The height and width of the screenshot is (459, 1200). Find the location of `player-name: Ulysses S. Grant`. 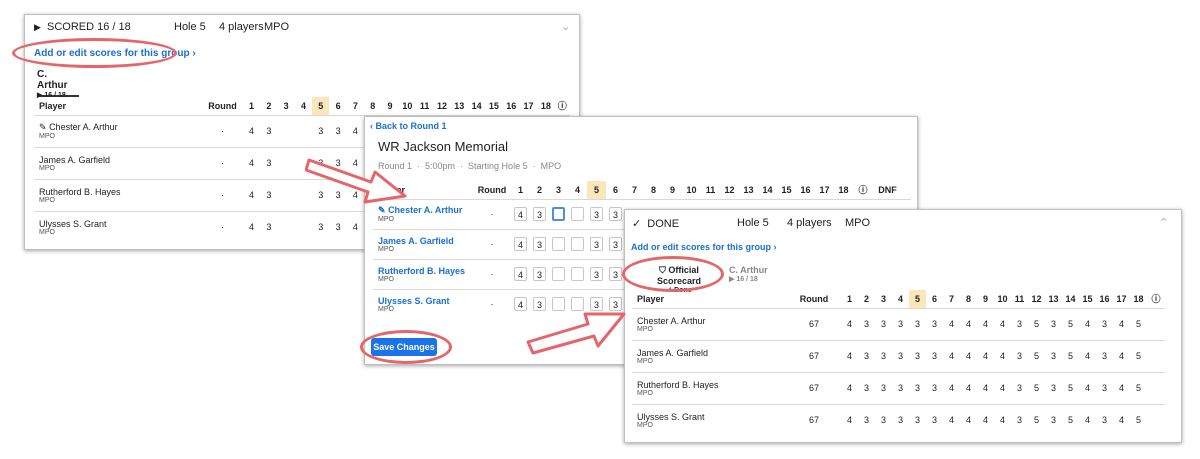

player-name: Ulysses S. Grant is located at coordinates (425, 301).